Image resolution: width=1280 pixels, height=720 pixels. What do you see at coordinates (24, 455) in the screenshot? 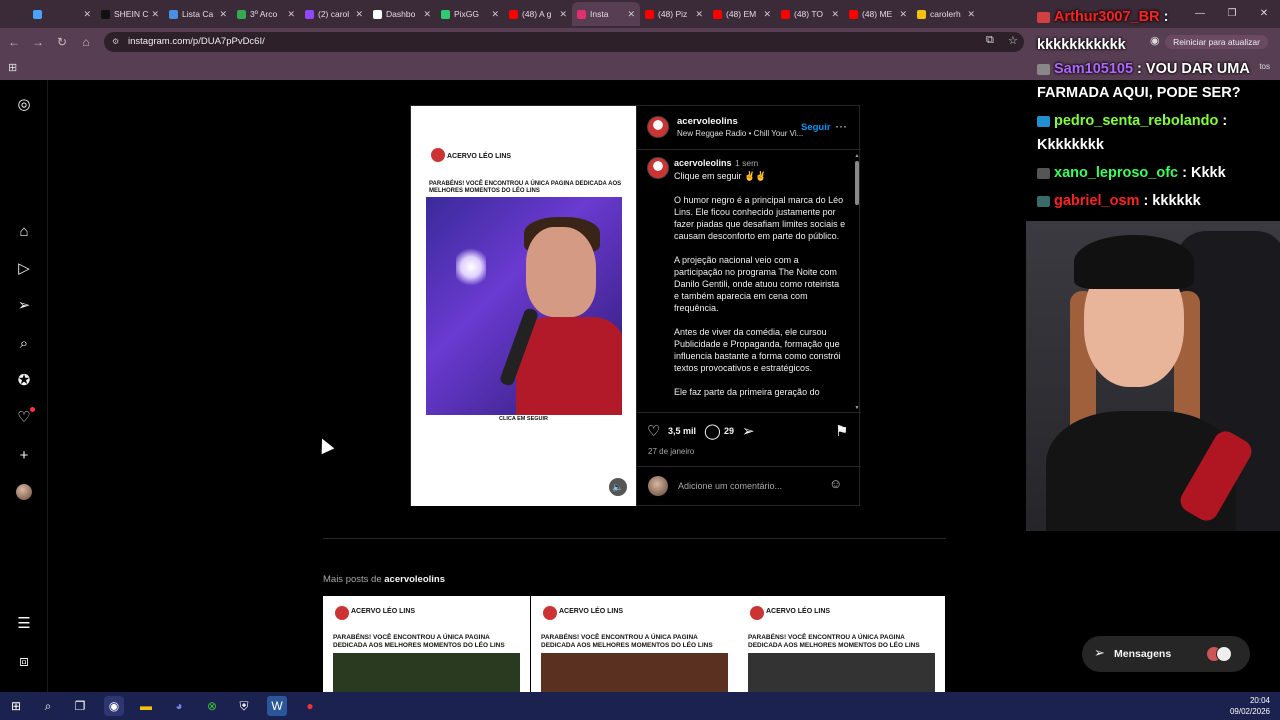
I see `create-plus-icon: +` at bounding box center [24, 455].